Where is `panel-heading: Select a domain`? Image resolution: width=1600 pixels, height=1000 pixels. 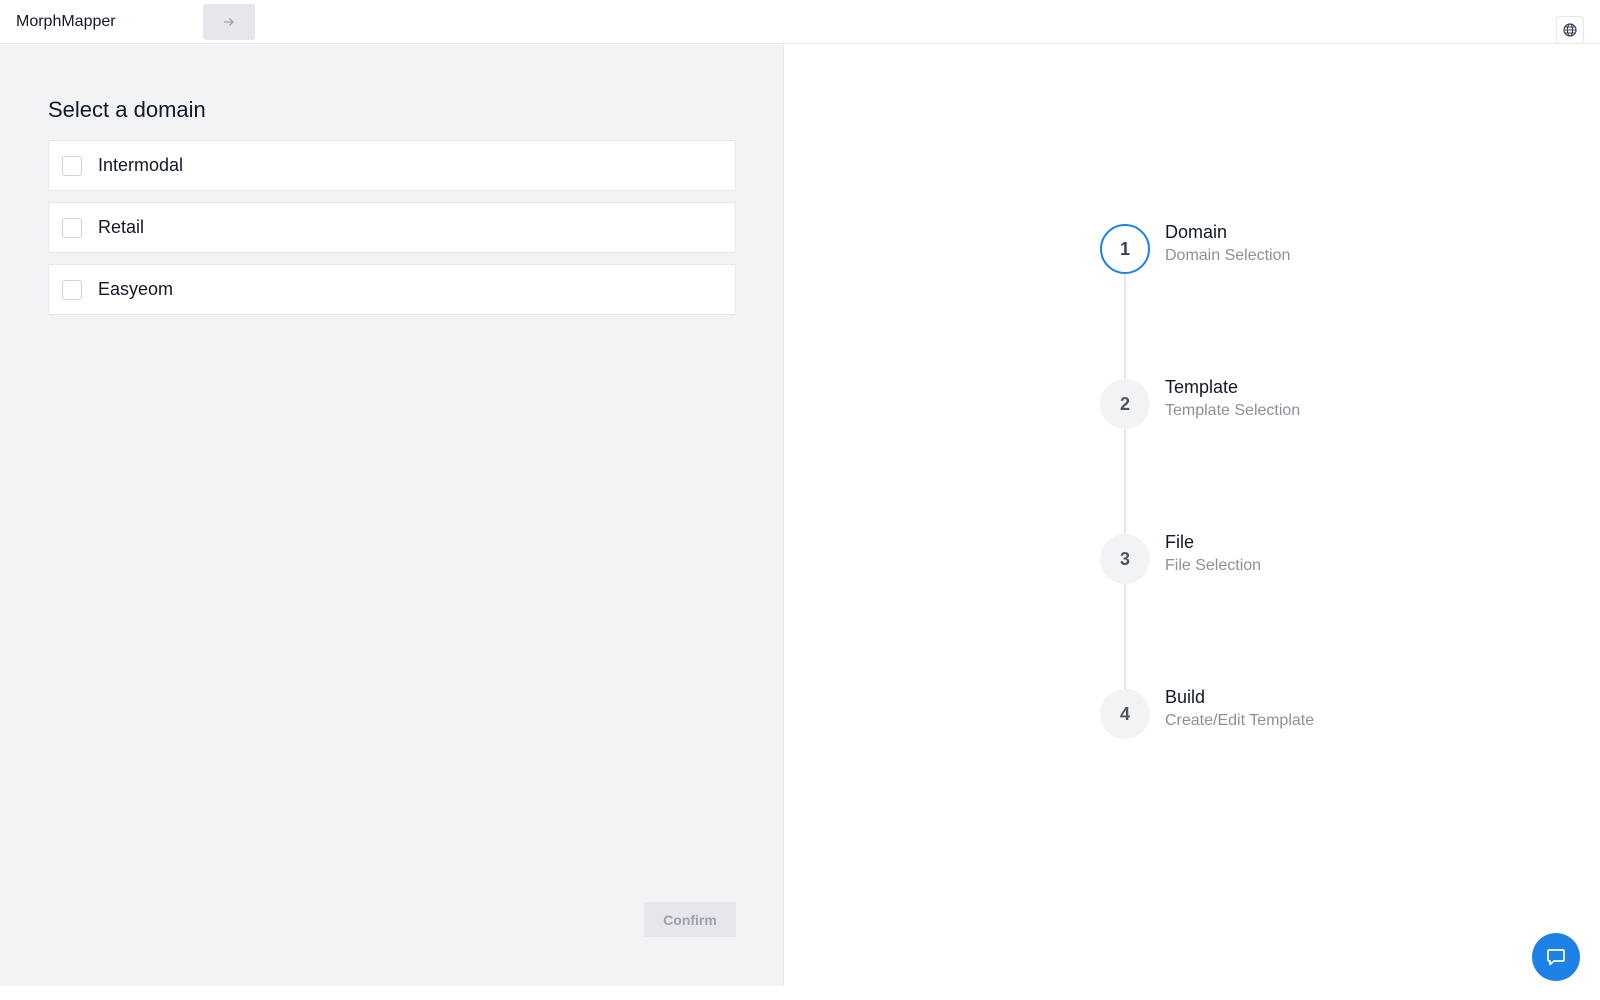
panel-heading: Select a domain is located at coordinates (127, 109).